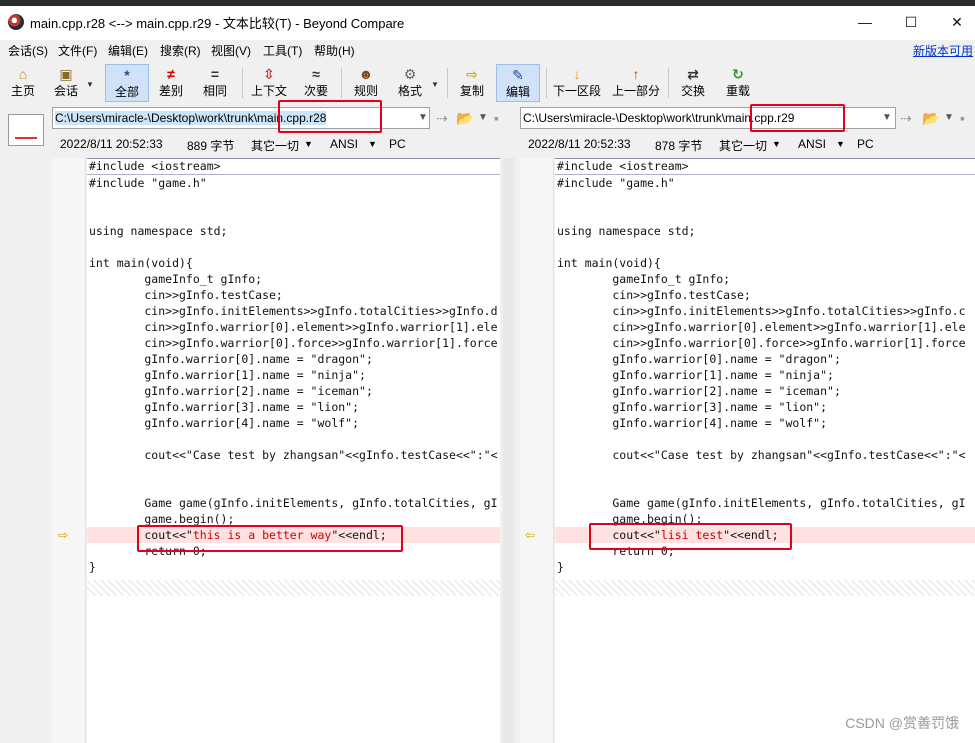 This screenshot has width=975, height=743. I want to click on home-icon: ⌂, so click(23, 74).